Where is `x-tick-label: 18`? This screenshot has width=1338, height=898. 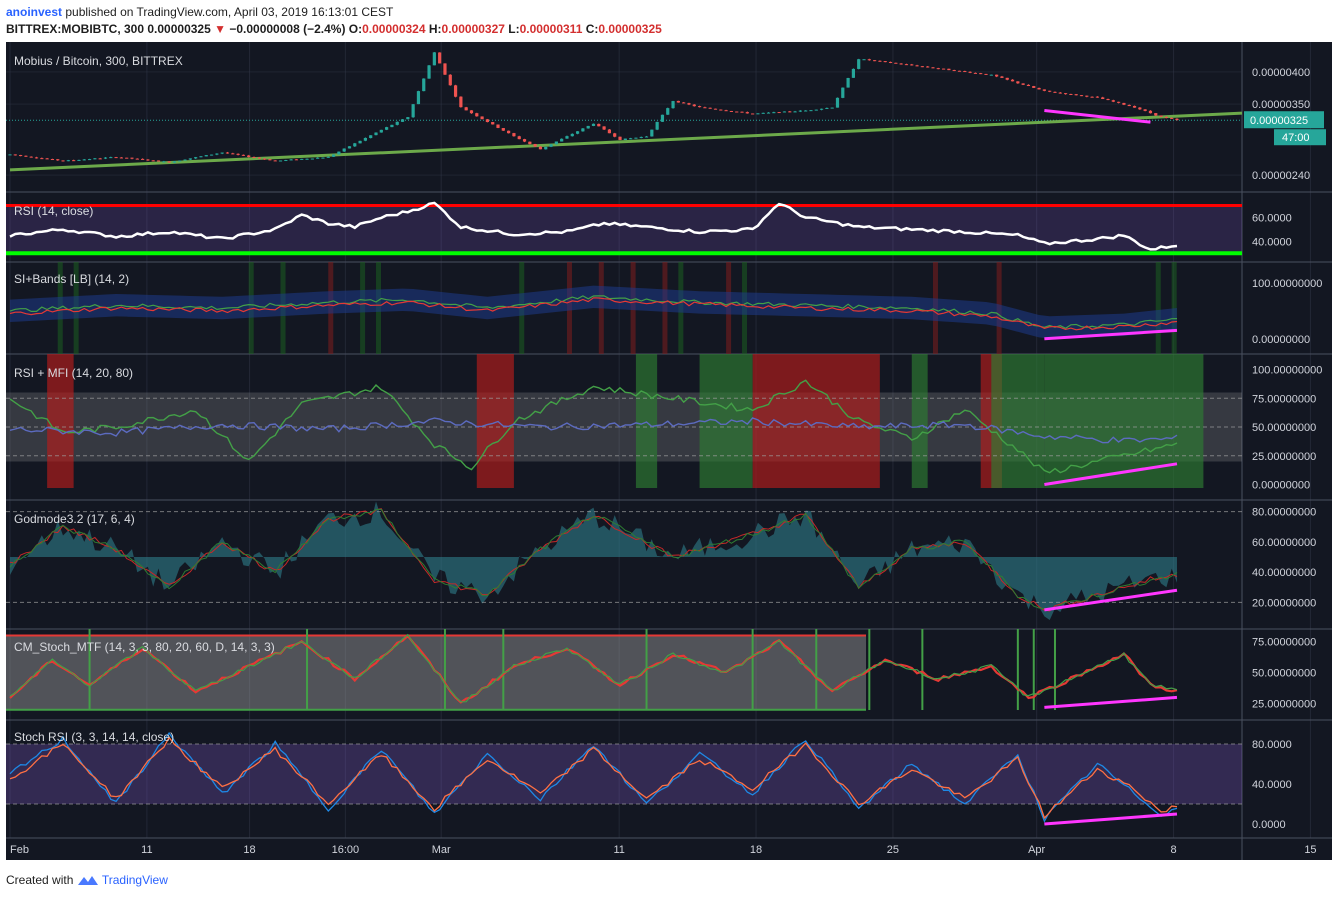 x-tick-label: 18 is located at coordinates (249, 850).